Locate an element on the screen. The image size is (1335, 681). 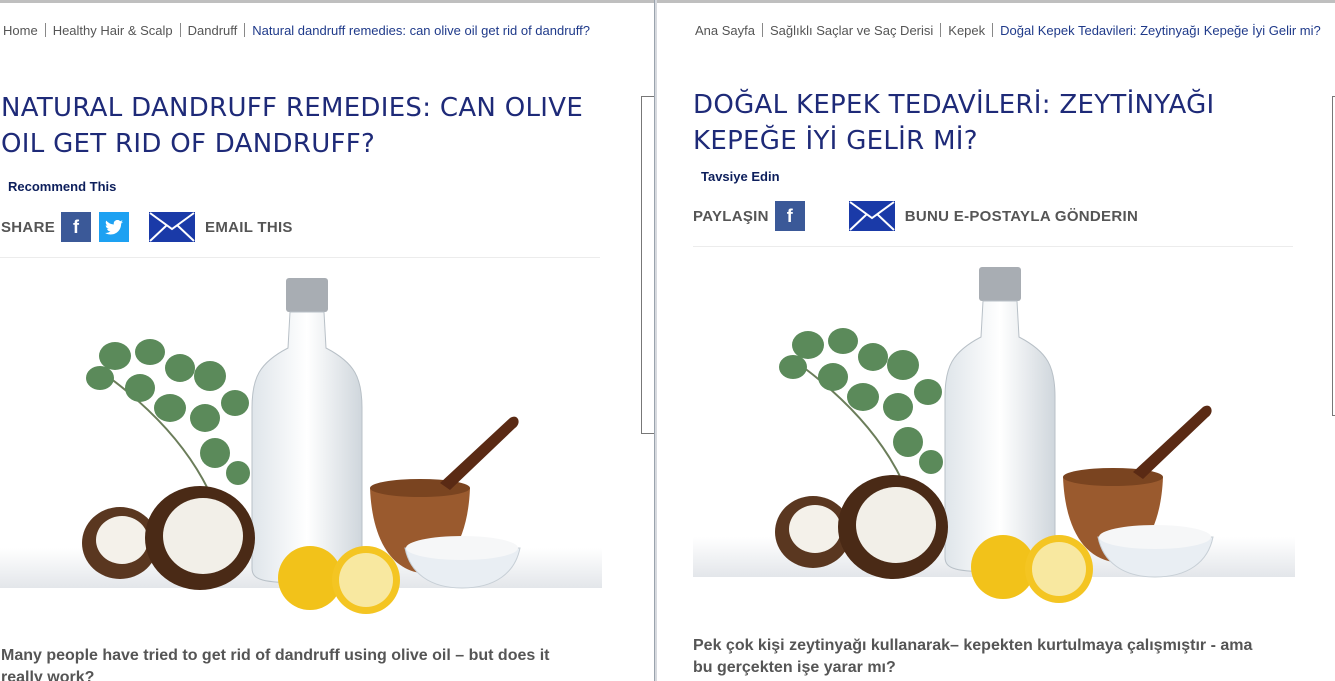
page-title-line2: KEPEĞE İYİ GELİR Mİ? is located at coordinates (835, 141).